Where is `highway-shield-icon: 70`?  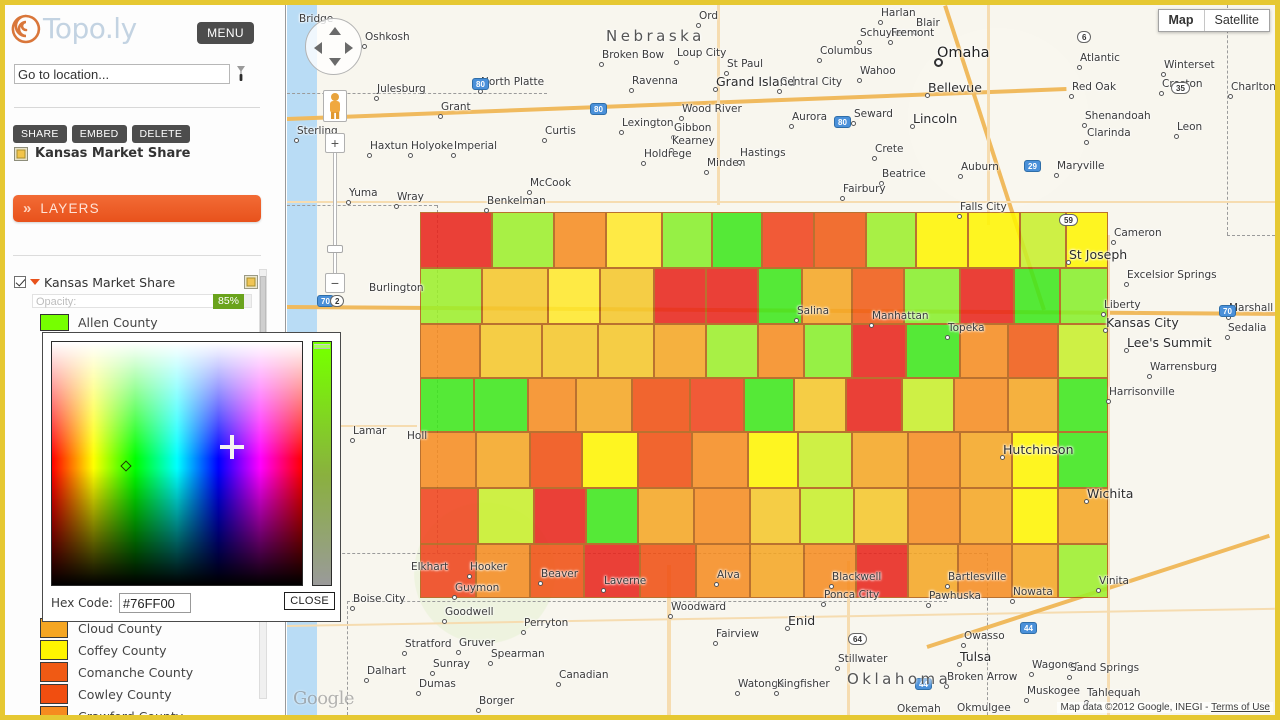
highway-shield-icon: 70 is located at coordinates (1227, 311).